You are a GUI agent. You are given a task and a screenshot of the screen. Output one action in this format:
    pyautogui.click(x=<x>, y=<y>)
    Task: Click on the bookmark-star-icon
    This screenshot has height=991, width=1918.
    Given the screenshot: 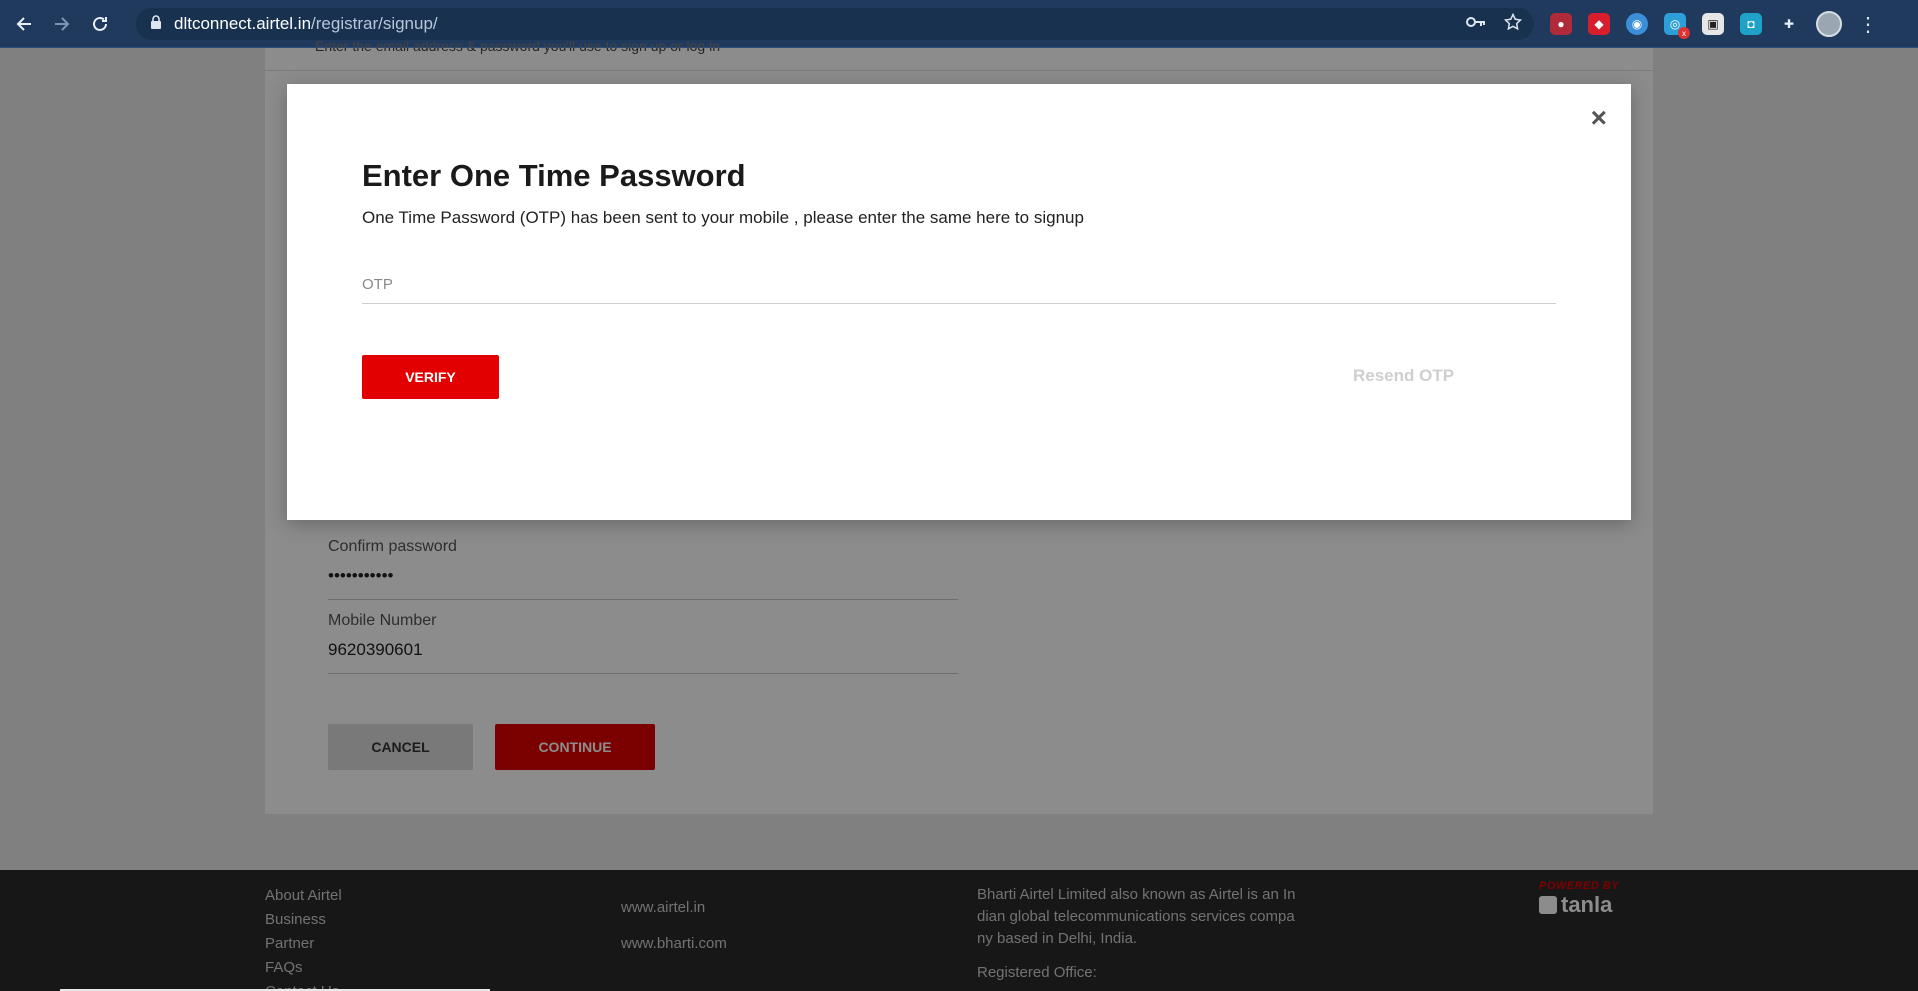 What is the action you would take?
    pyautogui.click(x=1513, y=24)
    